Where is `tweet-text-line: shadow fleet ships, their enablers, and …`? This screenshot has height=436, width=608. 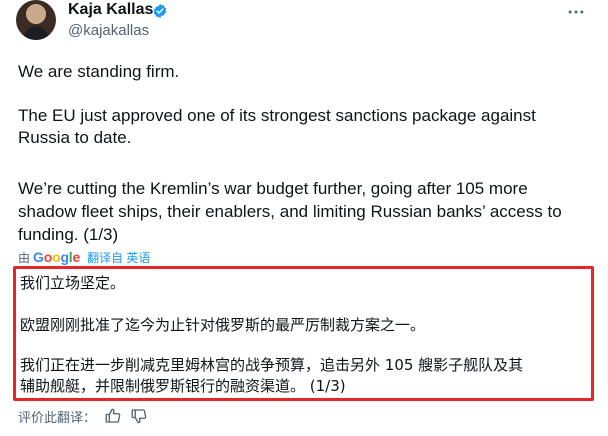
tweet-text-line: shadow fleet ships, their enablers, and … is located at coordinates (290, 211).